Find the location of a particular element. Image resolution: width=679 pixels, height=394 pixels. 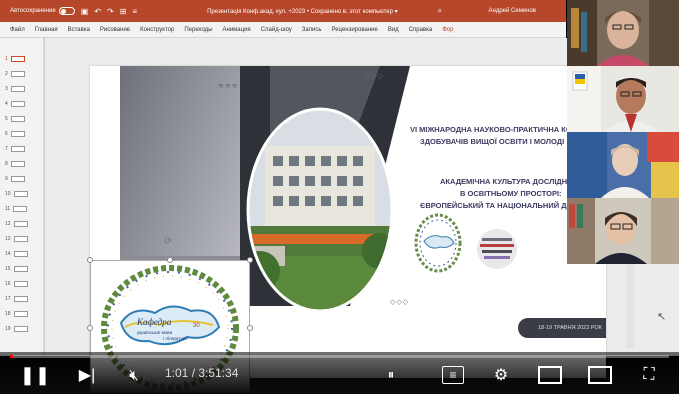

slide-thumbnail: 4 is located at coordinates (15, 104).